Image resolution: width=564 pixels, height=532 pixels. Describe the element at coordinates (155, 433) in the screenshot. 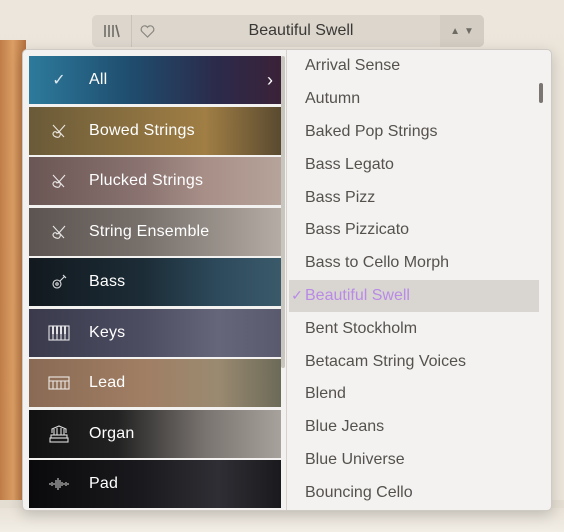

I see `category-organ: Organ` at that location.